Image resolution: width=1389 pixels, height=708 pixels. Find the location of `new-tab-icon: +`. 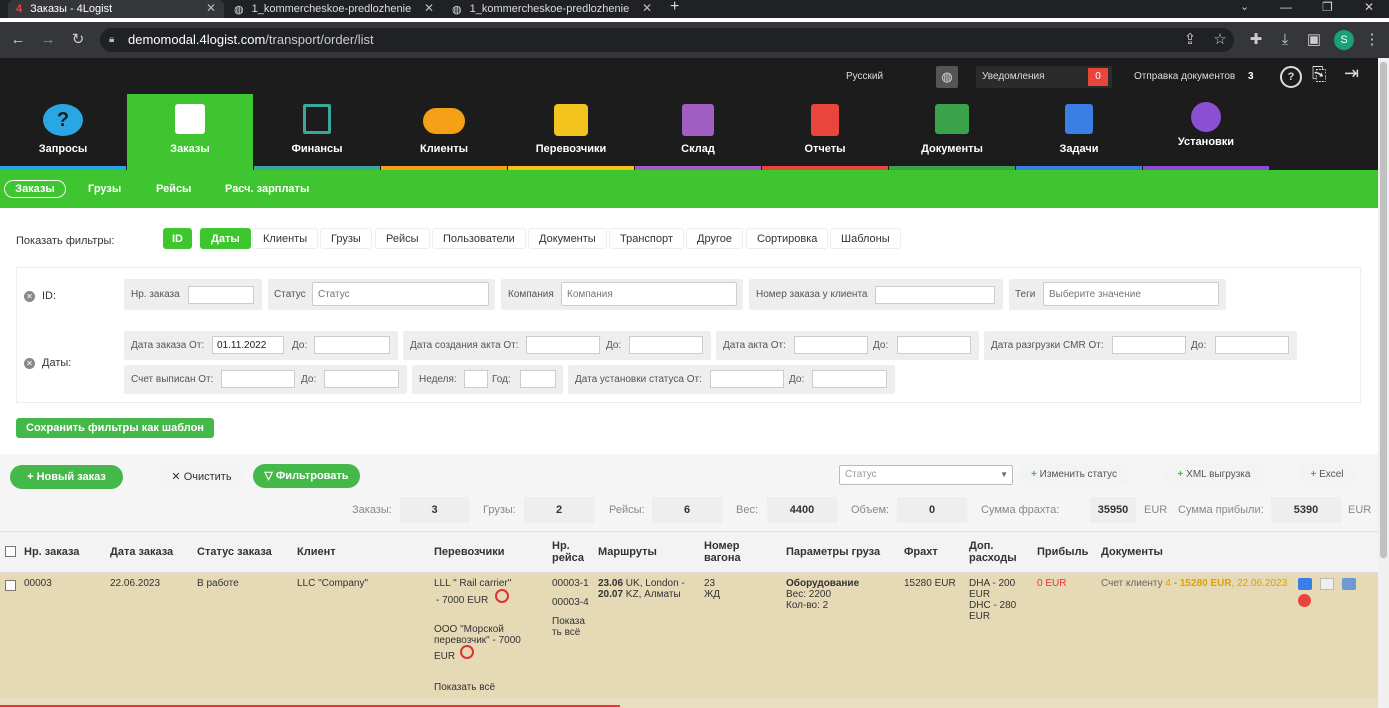

new-tab-icon: + is located at coordinates (674, 8).